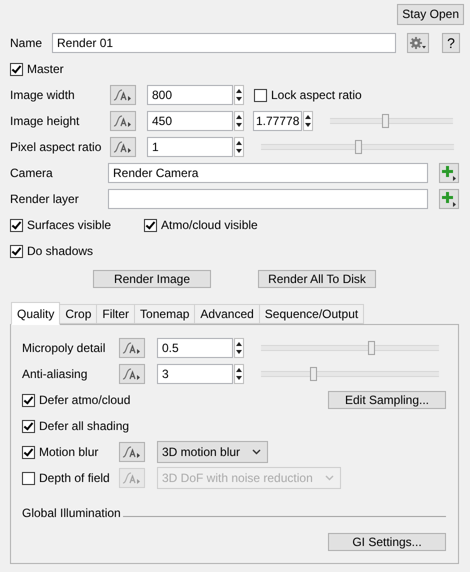 The image size is (470, 572). Describe the element at coordinates (45, 121) in the screenshot. I see `field-label: Image height` at that location.